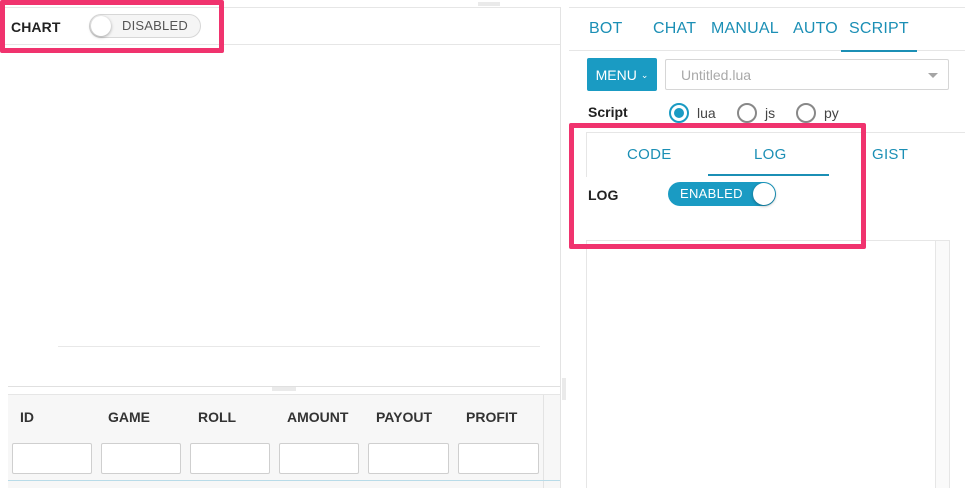 The width and height of the screenshot is (965, 488). What do you see at coordinates (890, 154) in the screenshot?
I see `subtab-gist: GIST` at bounding box center [890, 154].